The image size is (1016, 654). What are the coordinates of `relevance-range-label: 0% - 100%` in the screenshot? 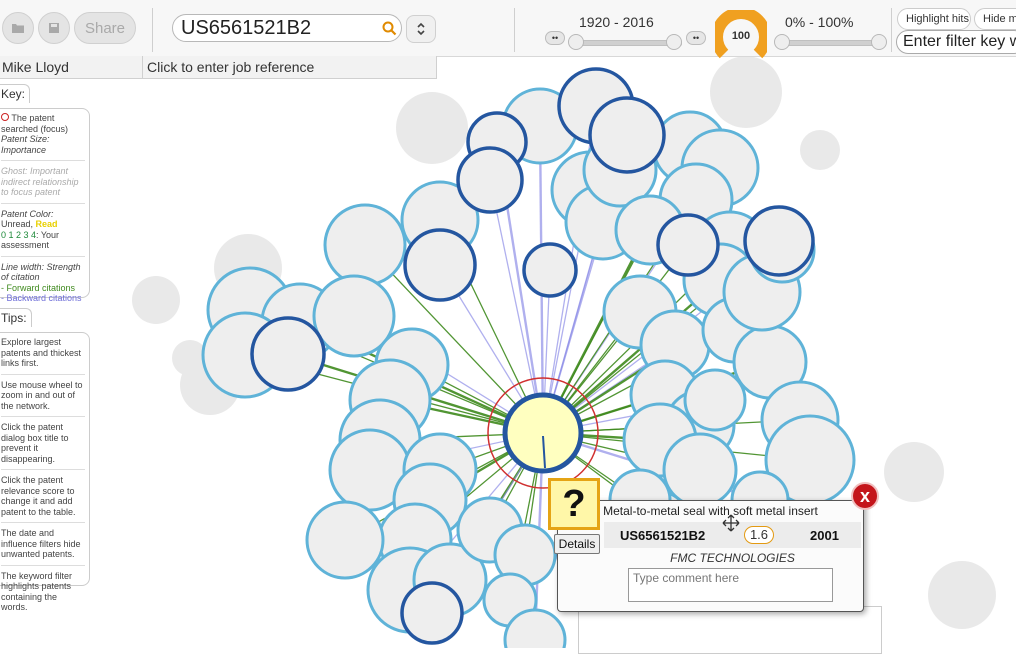 It's located at (819, 22).